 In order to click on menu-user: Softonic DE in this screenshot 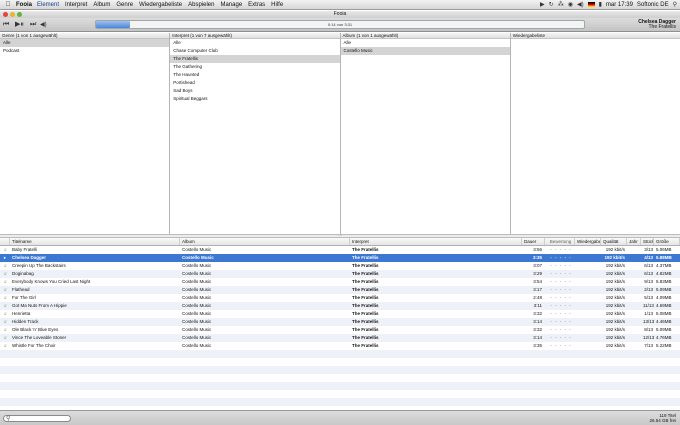, I will do `click(653, 5)`.